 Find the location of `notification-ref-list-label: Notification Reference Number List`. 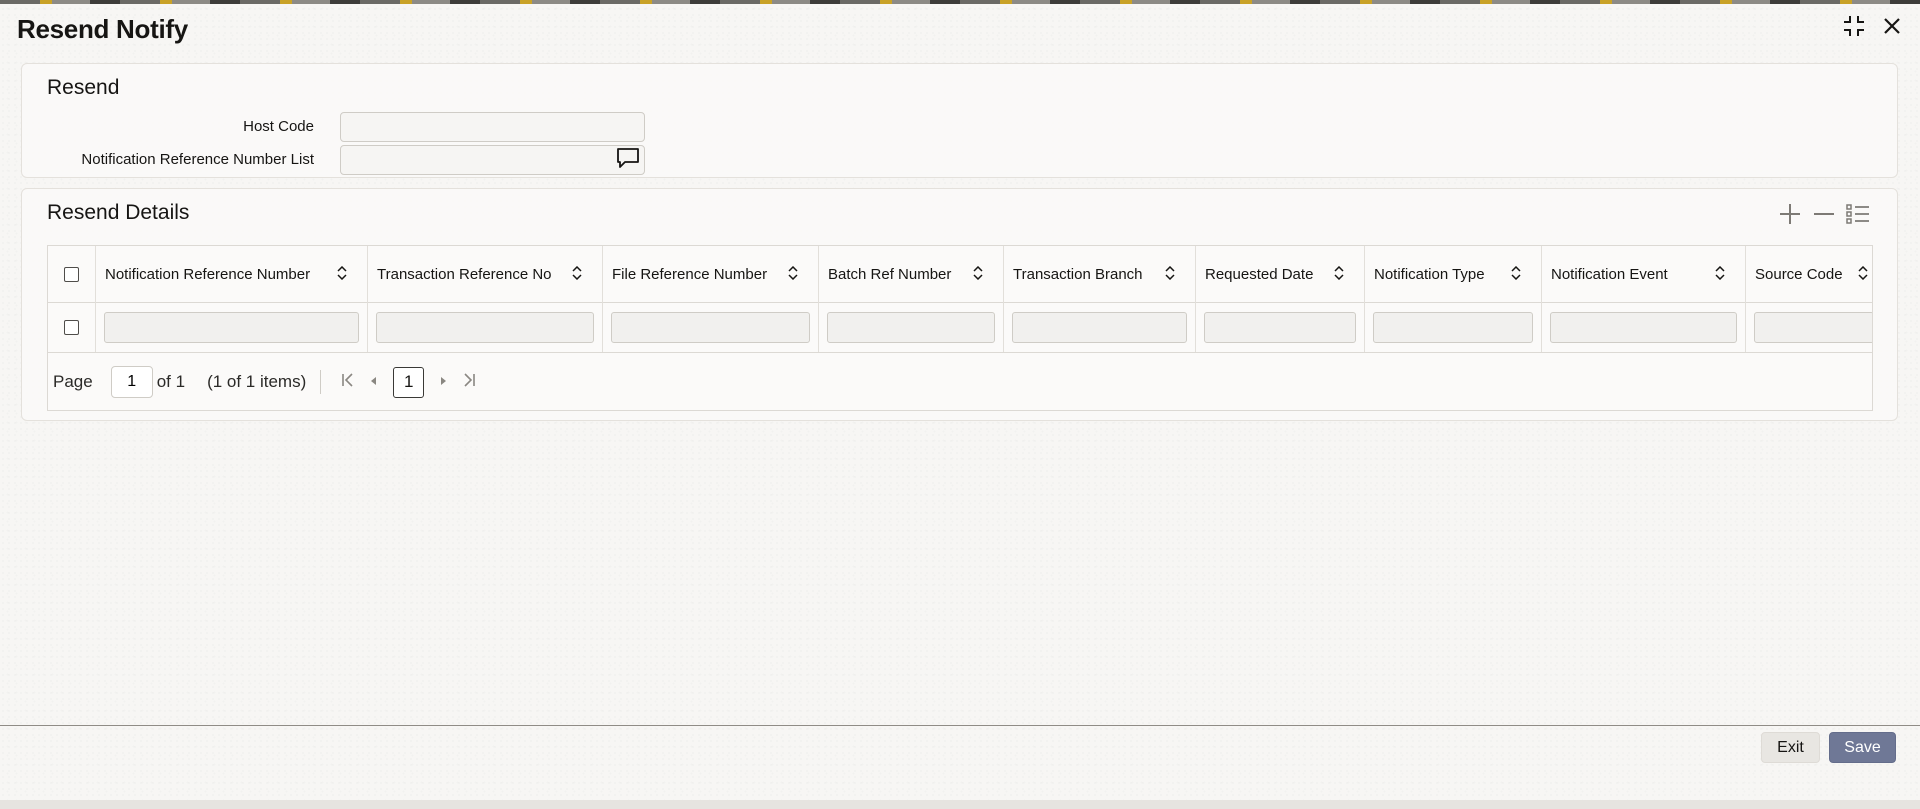

notification-ref-list-label: Notification Reference Number List is located at coordinates (197, 159).